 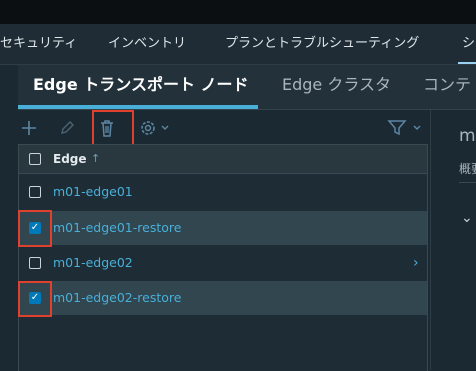 What do you see at coordinates (138, 107) in the screenshot?
I see `active-tab-underline` at bounding box center [138, 107].